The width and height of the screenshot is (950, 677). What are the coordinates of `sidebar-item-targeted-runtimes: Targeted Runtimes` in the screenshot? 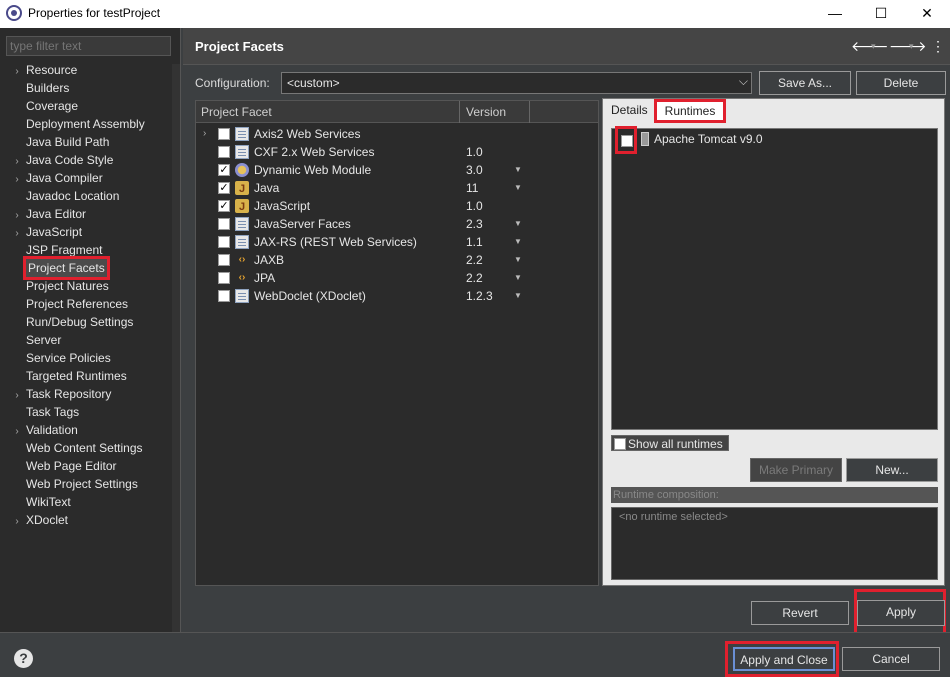 It's located at (67, 376).